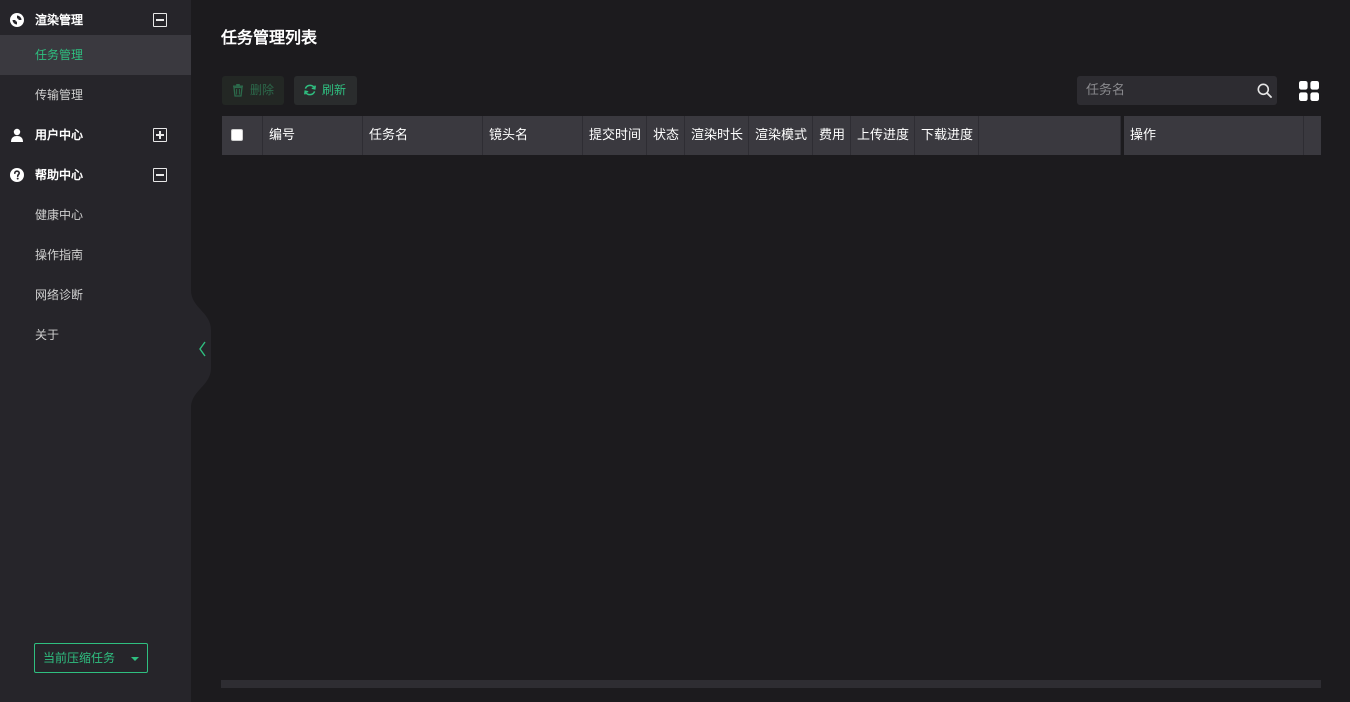 This screenshot has height=702, width=1350. Describe the element at coordinates (59, 20) in the screenshot. I see `sidebar-group-label: 渲染管理` at that location.